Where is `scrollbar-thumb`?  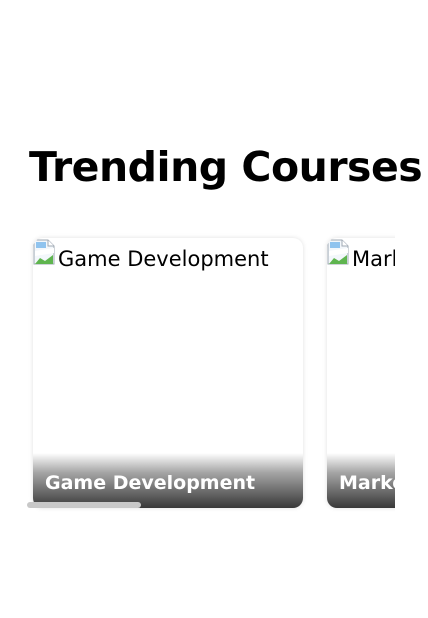 scrollbar-thumb is located at coordinates (84, 505).